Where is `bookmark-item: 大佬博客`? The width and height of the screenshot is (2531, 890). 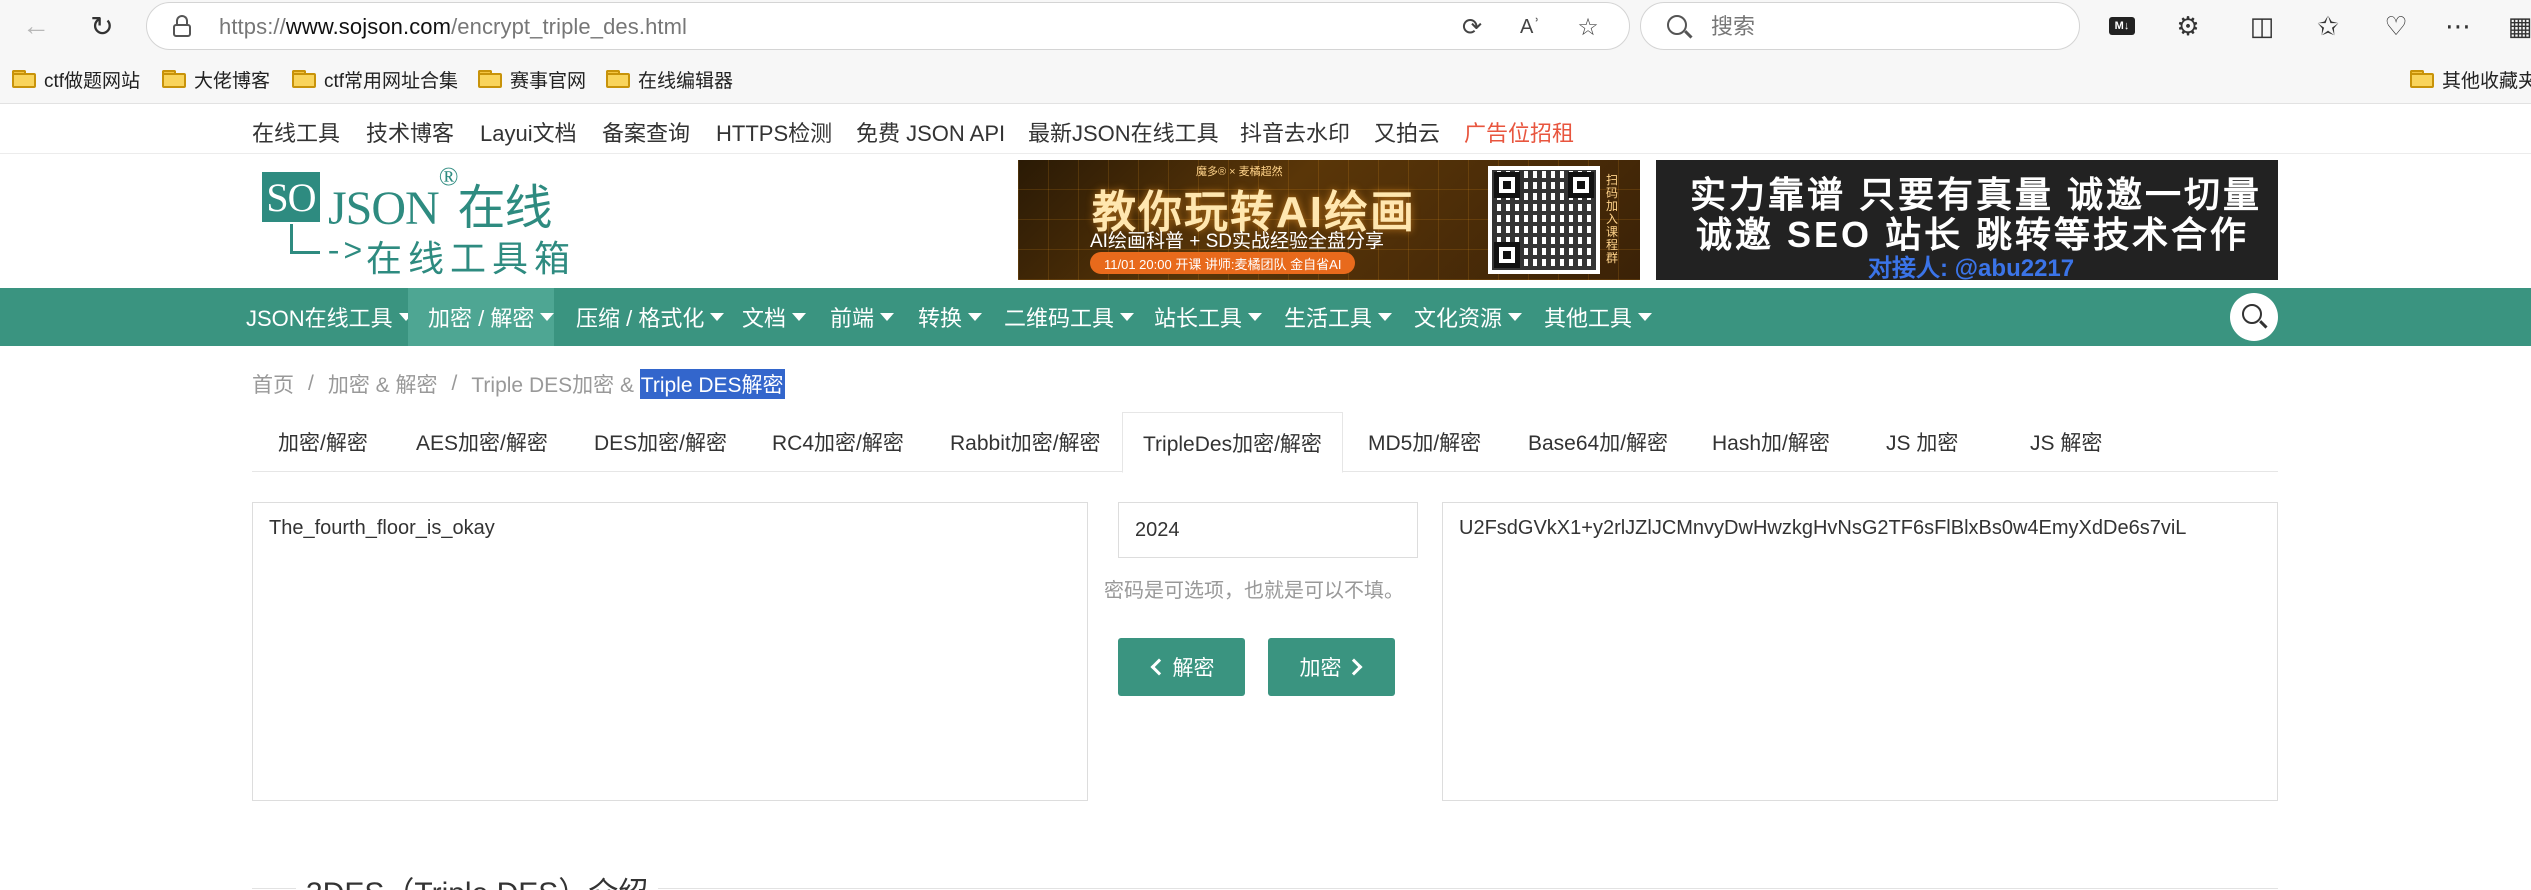
bookmark-item: 大佬博客 is located at coordinates (216, 79).